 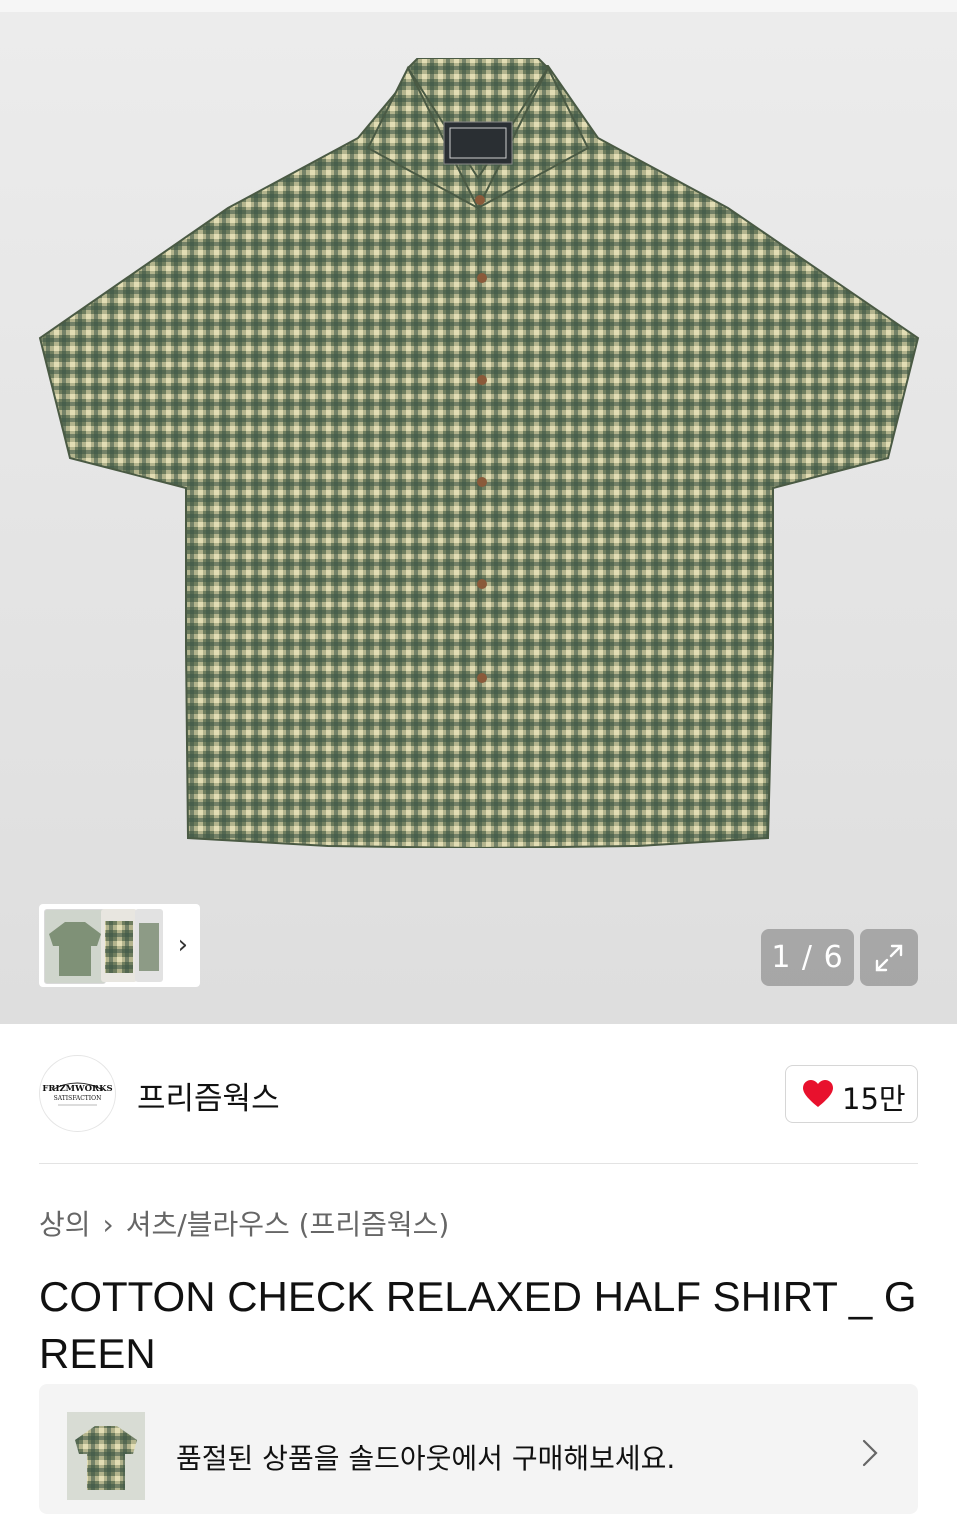 What do you see at coordinates (65, 1224) in the screenshot?
I see `breadcrumb-item-top: 상의` at bounding box center [65, 1224].